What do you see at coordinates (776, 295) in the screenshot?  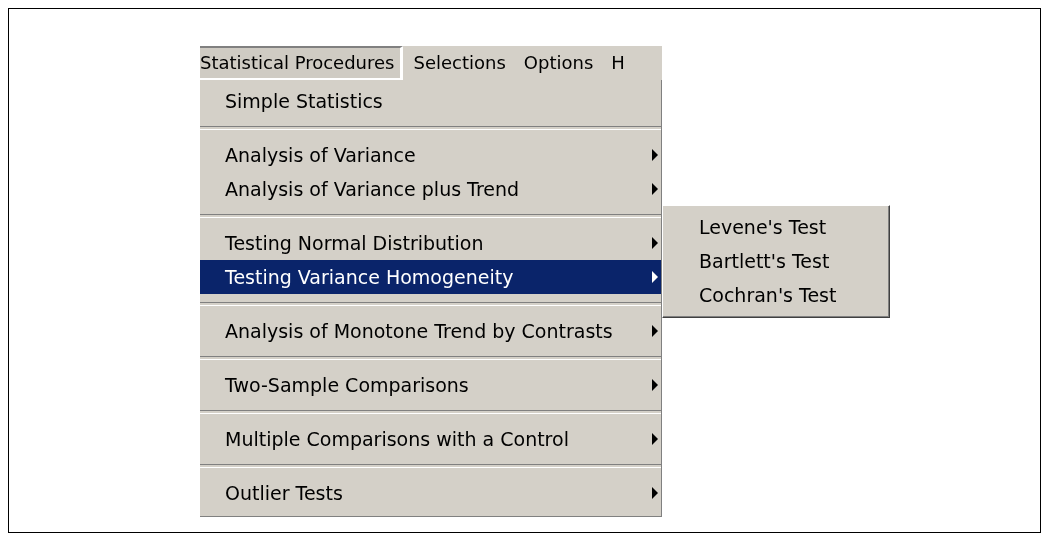 I see `submenu-item: Cochran's Test` at bounding box center [776, 295].